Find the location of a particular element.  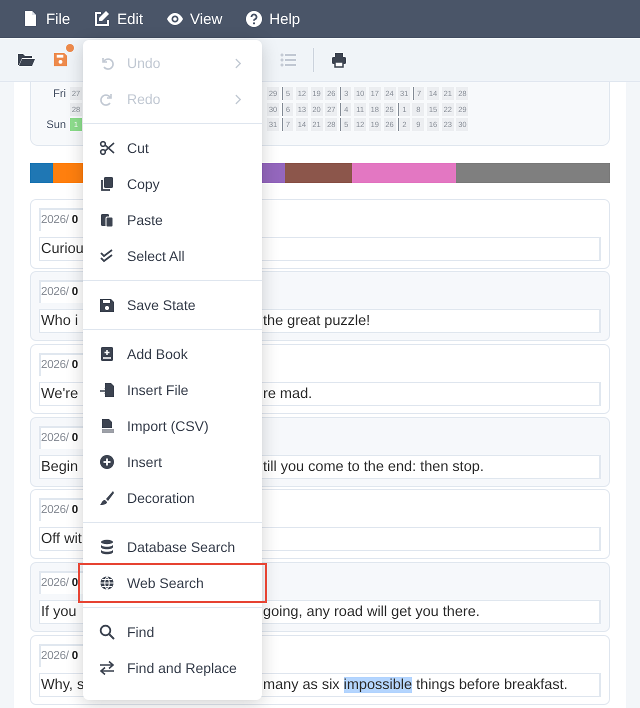

weekday-label: Sun is located at coordinates (56, 124).